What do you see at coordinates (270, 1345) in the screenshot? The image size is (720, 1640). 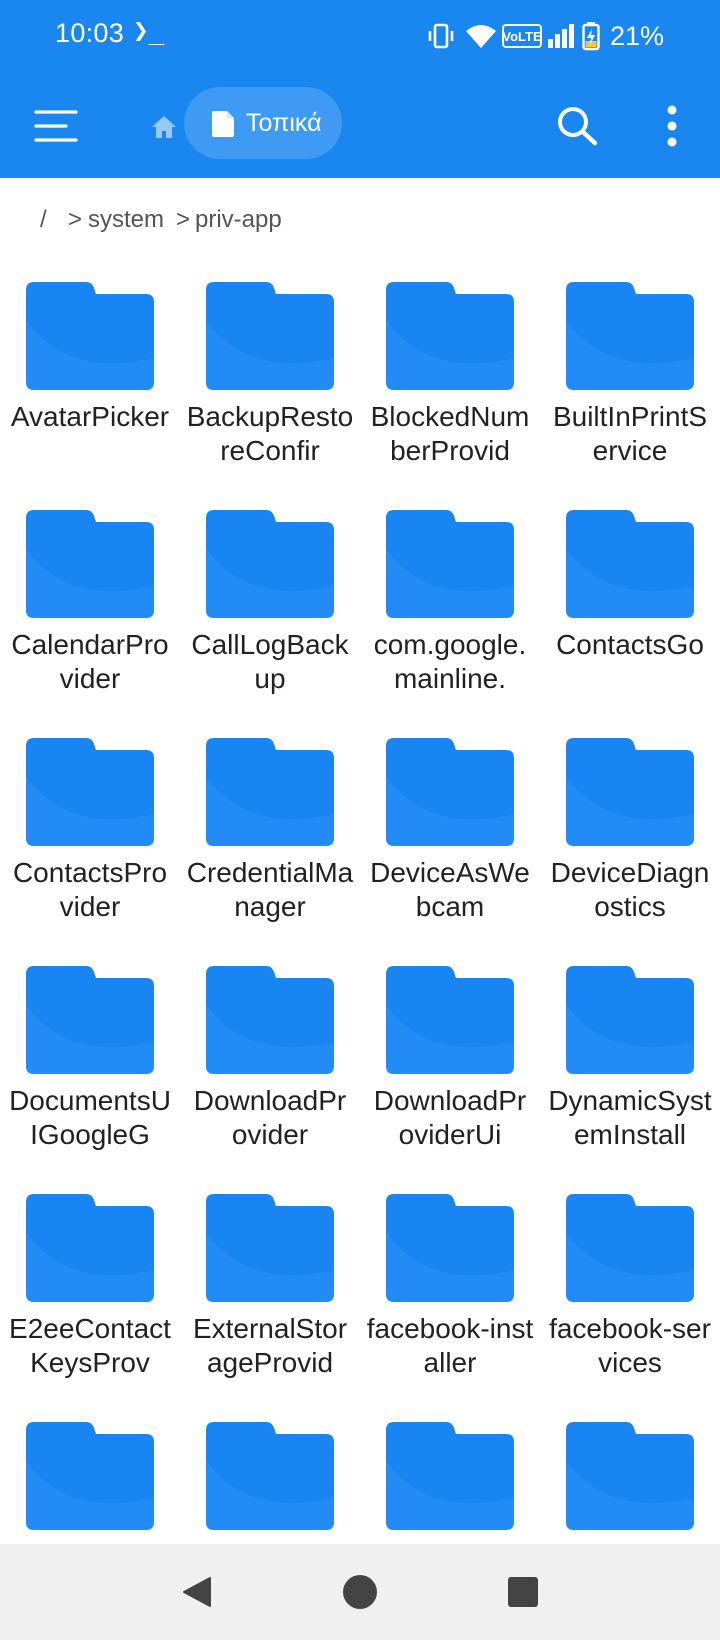 I see `folder-name: ExternalStorageProvid` at bounding box center [270, 1345].